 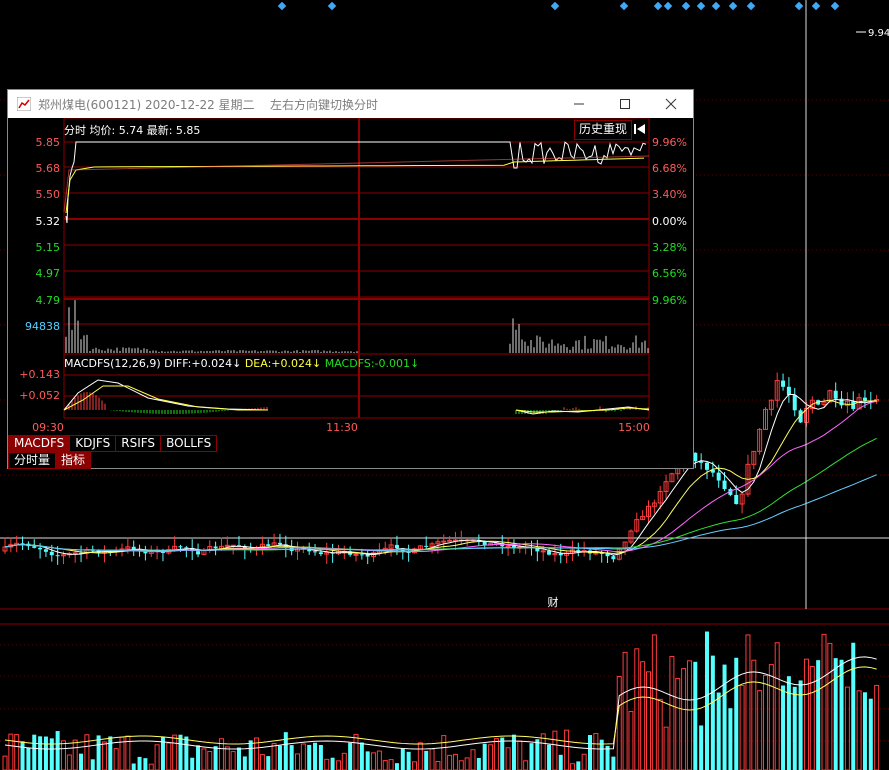 What do you see at coordinates (603, 130) in the screenshot?
I see `history-replay-button: 历史重现` at bounding box center [603, 130].